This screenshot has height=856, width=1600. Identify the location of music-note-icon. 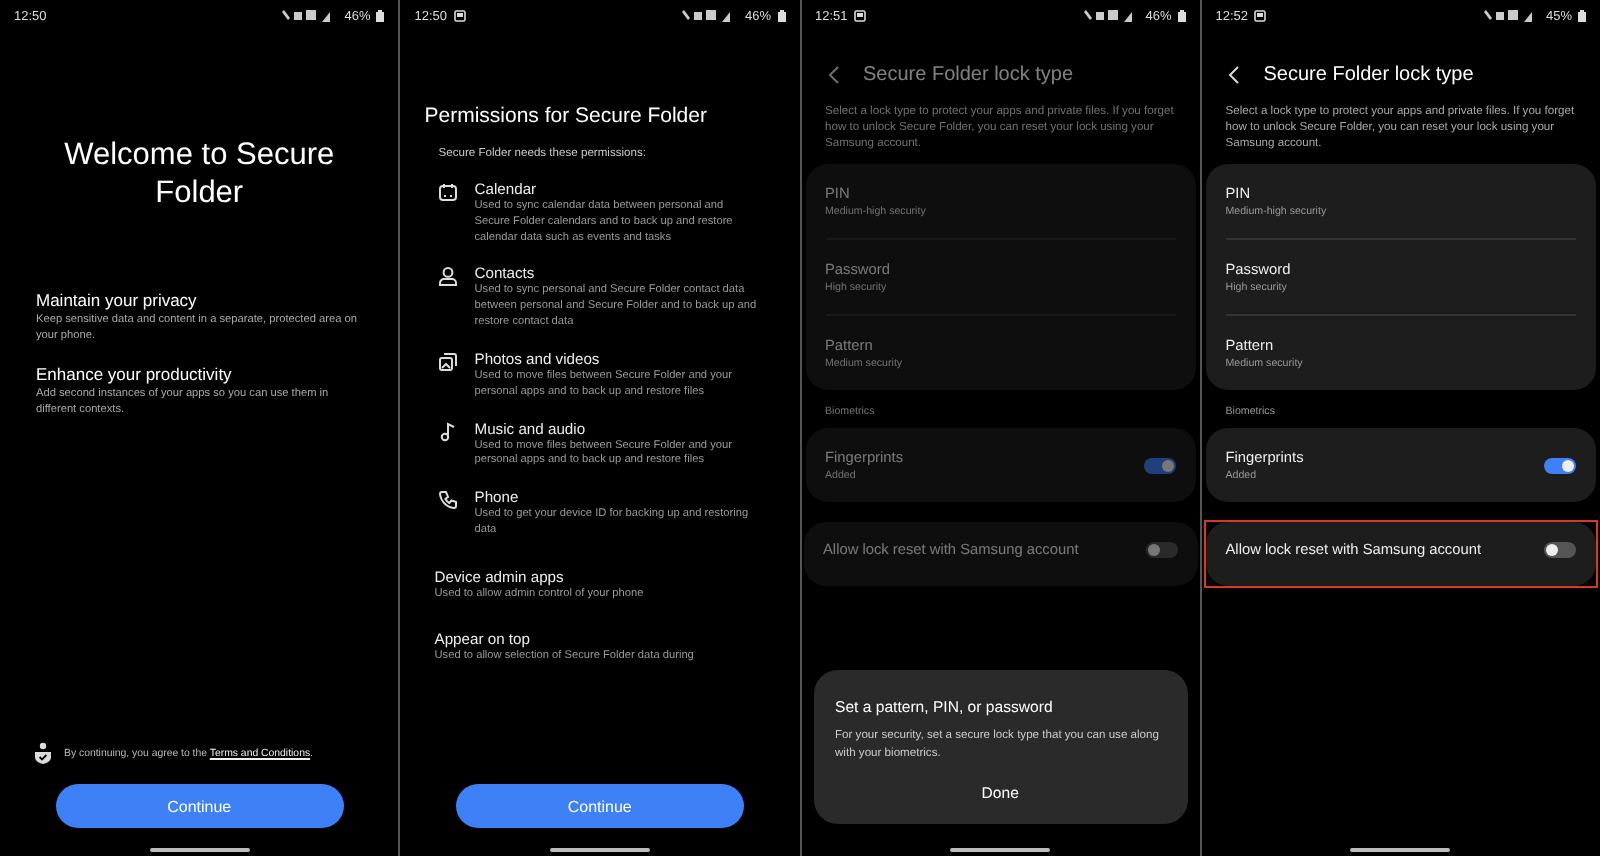
(448, 431).